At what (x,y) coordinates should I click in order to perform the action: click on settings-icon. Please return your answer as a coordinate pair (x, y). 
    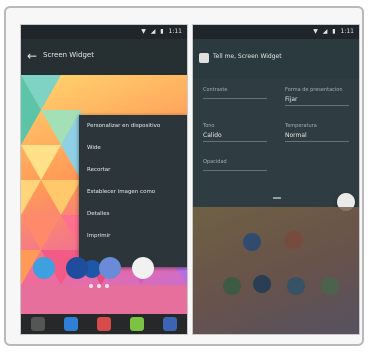
    Looking at the image, I should click on (44, 268).